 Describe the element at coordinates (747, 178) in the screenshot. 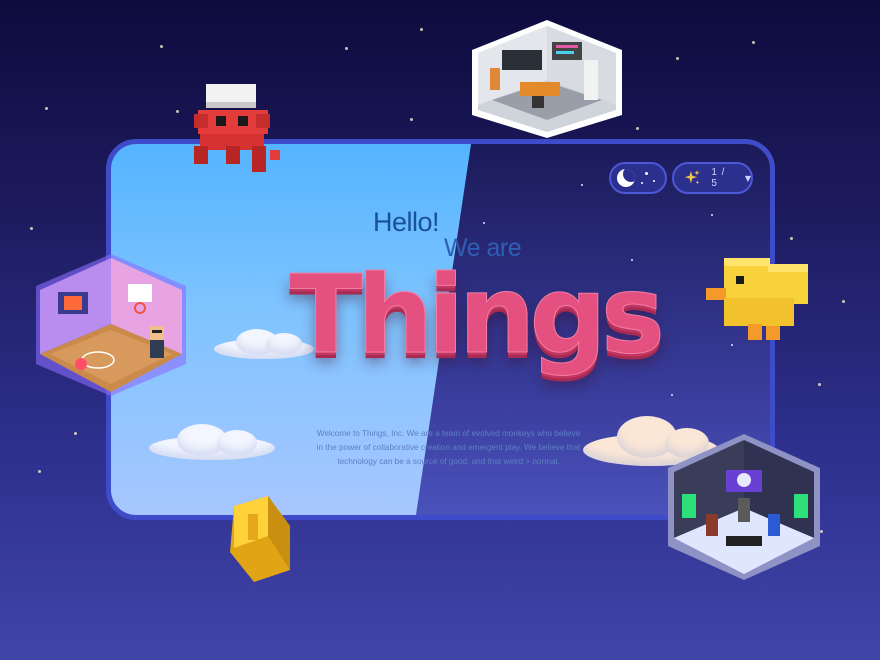

I see `chevron-down-icon: ▼` at that location.